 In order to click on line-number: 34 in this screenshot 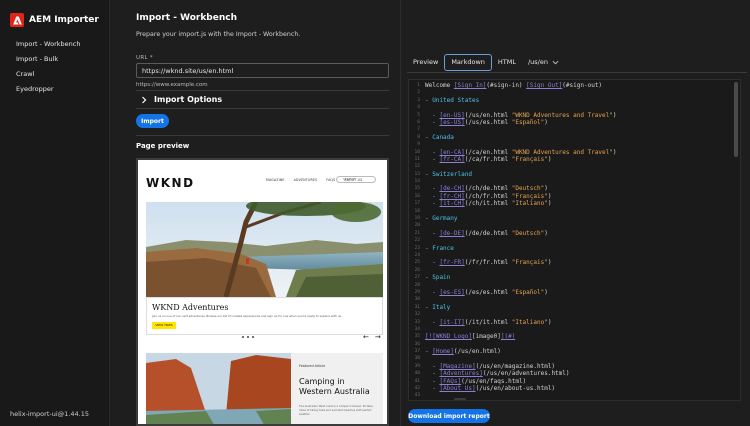, I will do `click(417, 329)`.